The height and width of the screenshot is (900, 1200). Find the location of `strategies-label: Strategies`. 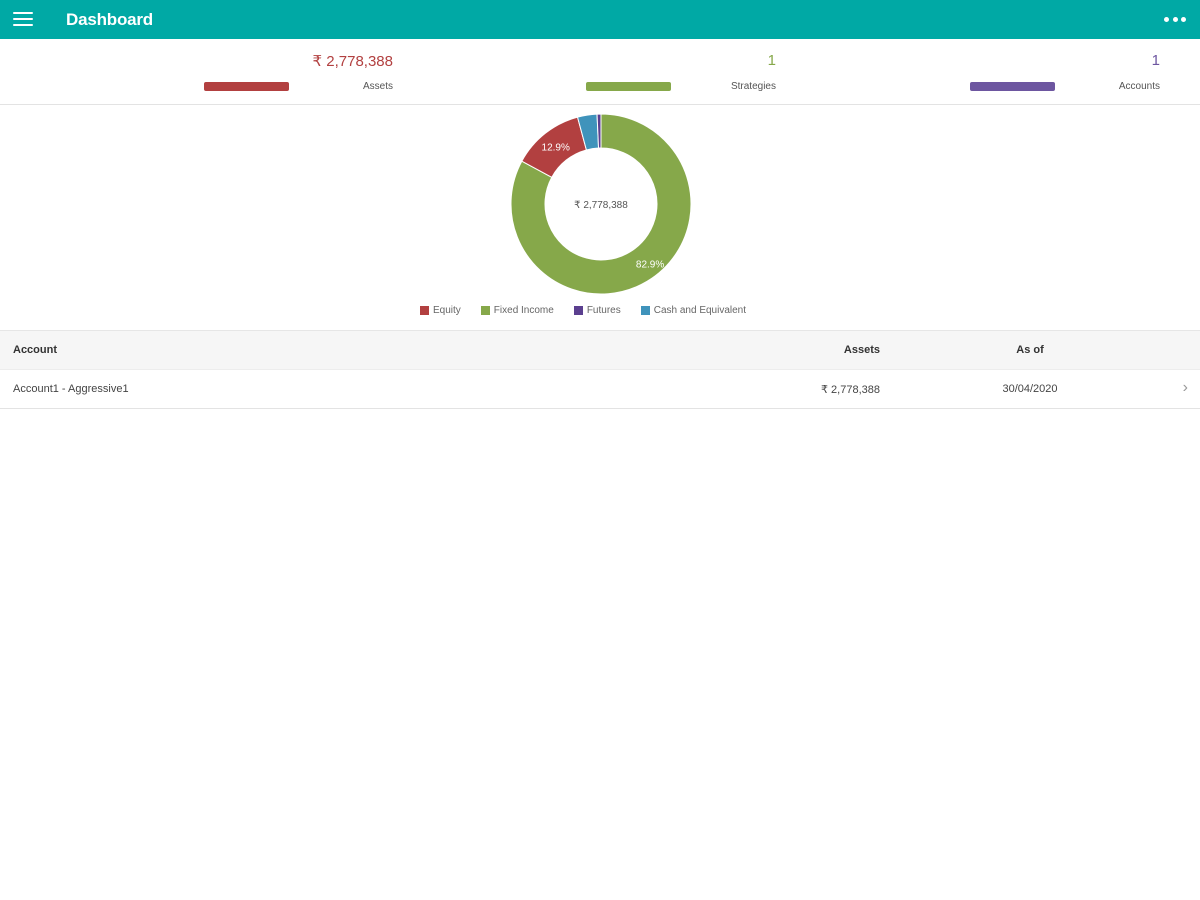

strategies-label: Strategies is located at coordinates (753, 86).